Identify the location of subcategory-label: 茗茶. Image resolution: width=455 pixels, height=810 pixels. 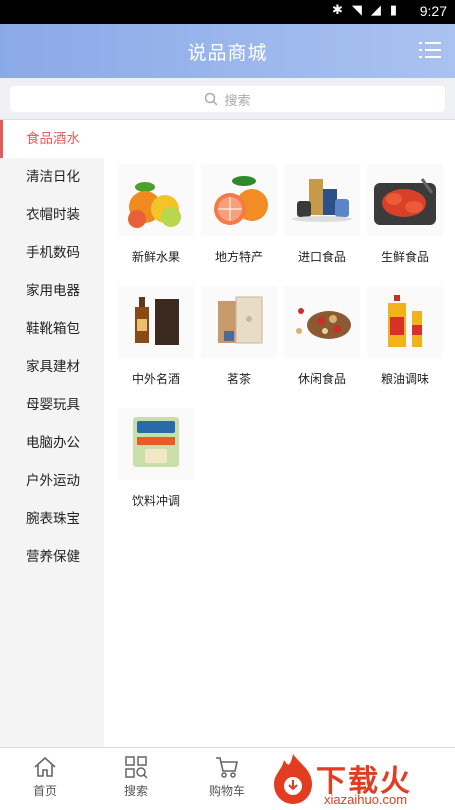
(238, 379).